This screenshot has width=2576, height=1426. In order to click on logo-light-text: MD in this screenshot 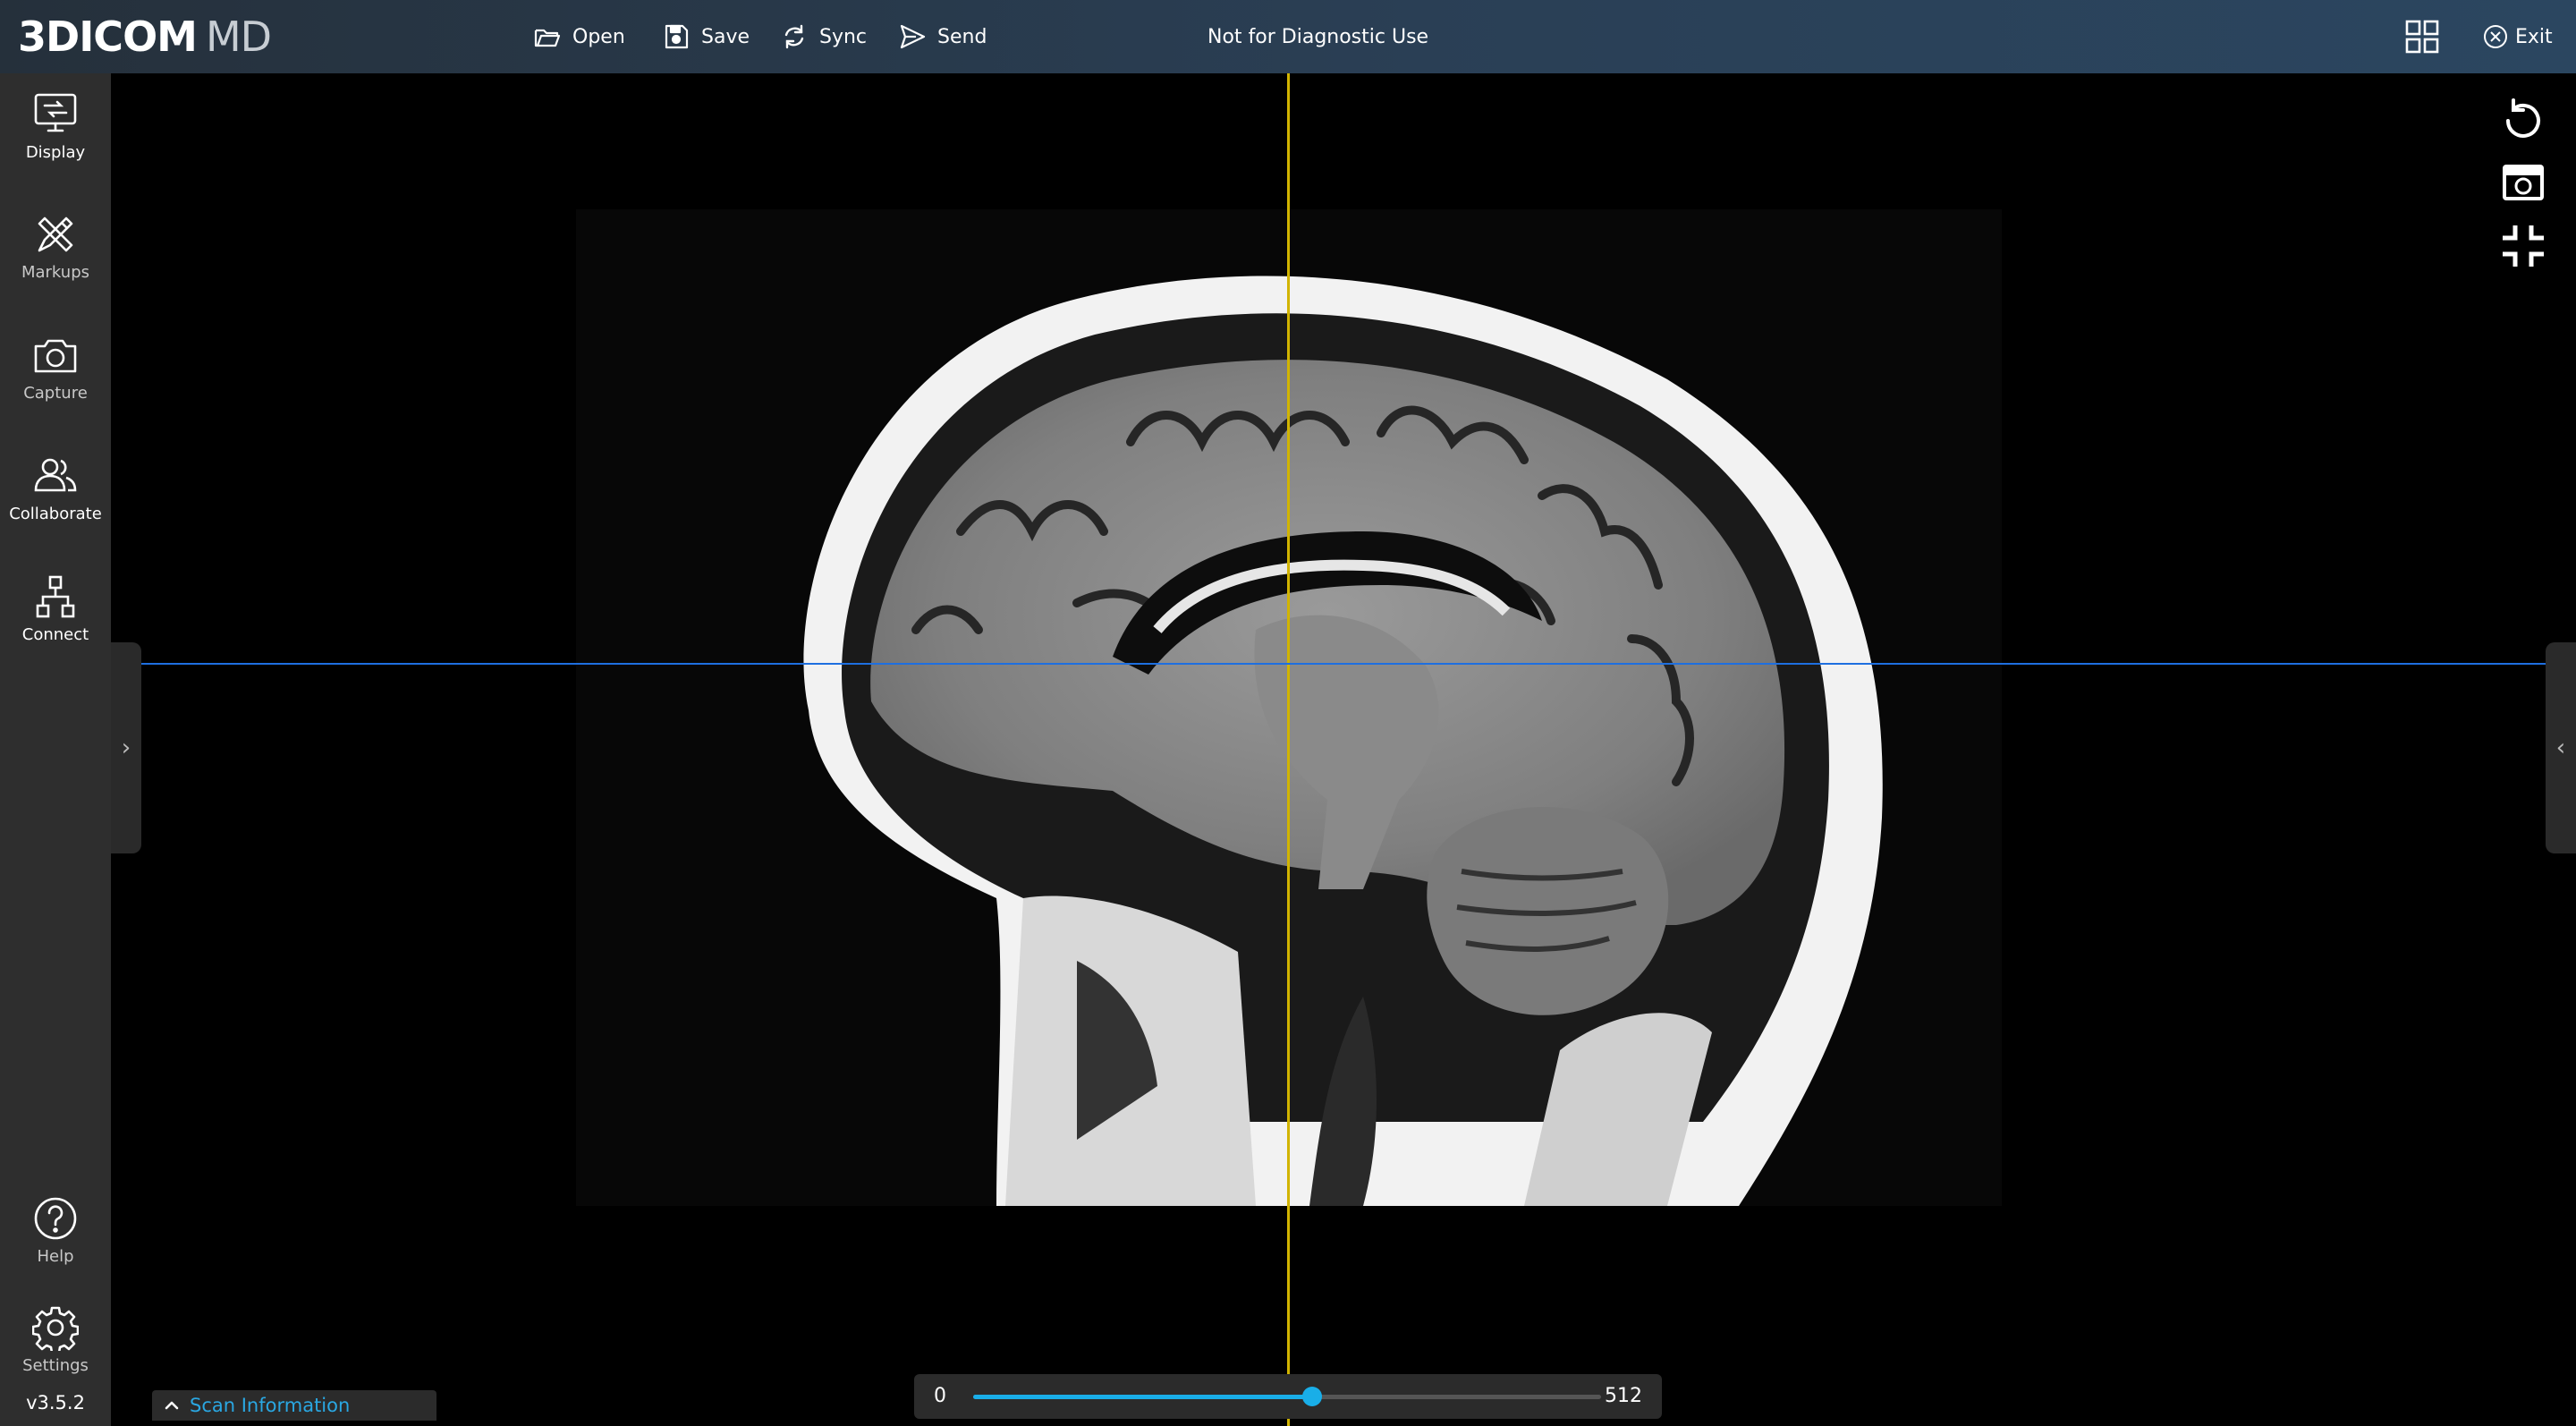, I will do `click(238, 37)`.